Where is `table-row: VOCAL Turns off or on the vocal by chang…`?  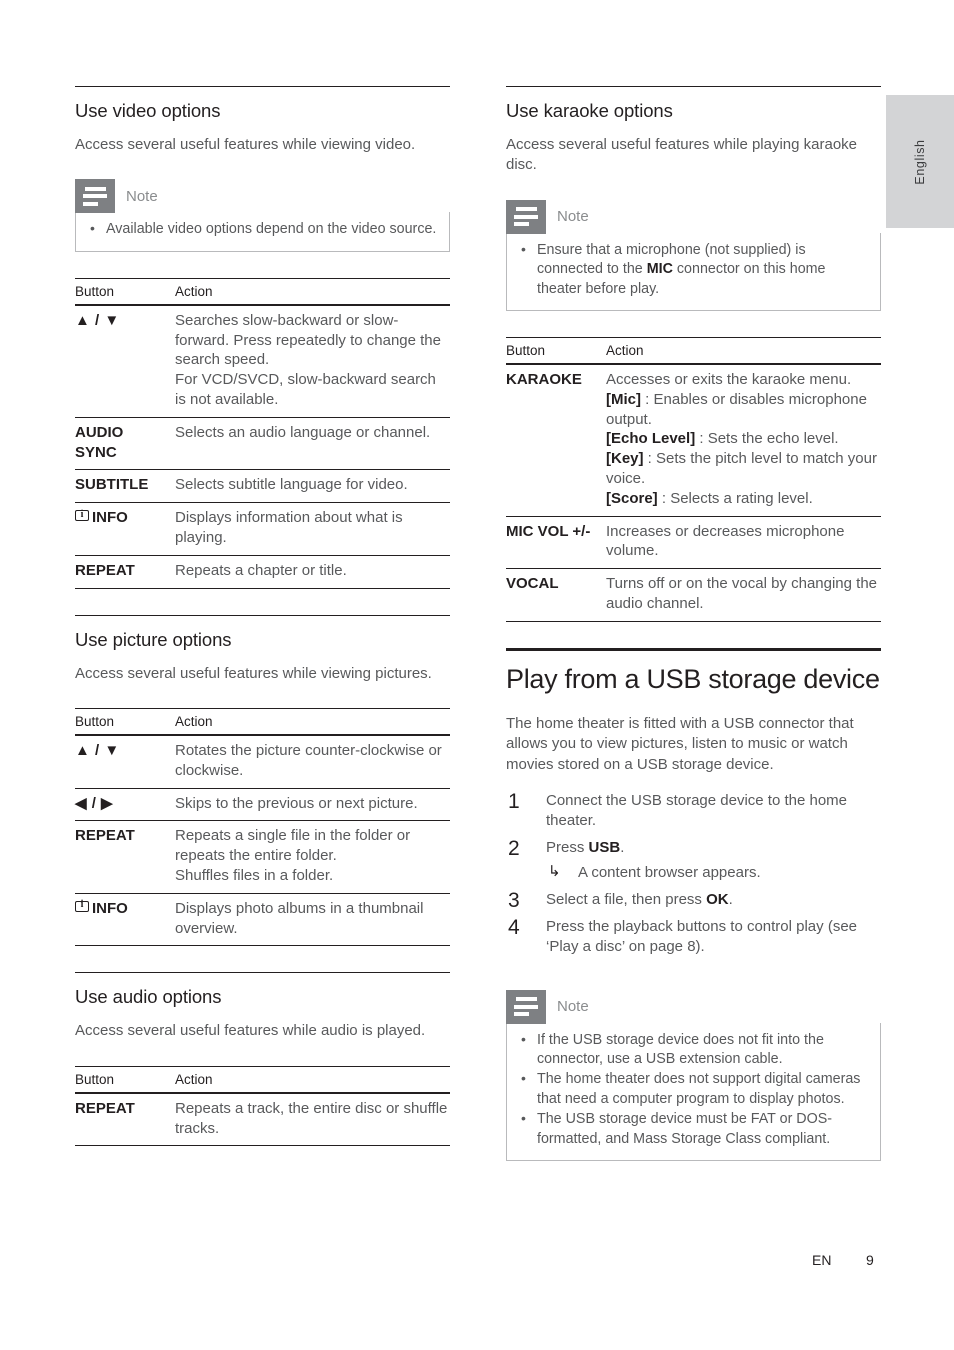 table-row: VOCAL Turns off or on the vocal by chang… is located at coordinates (693, 595).